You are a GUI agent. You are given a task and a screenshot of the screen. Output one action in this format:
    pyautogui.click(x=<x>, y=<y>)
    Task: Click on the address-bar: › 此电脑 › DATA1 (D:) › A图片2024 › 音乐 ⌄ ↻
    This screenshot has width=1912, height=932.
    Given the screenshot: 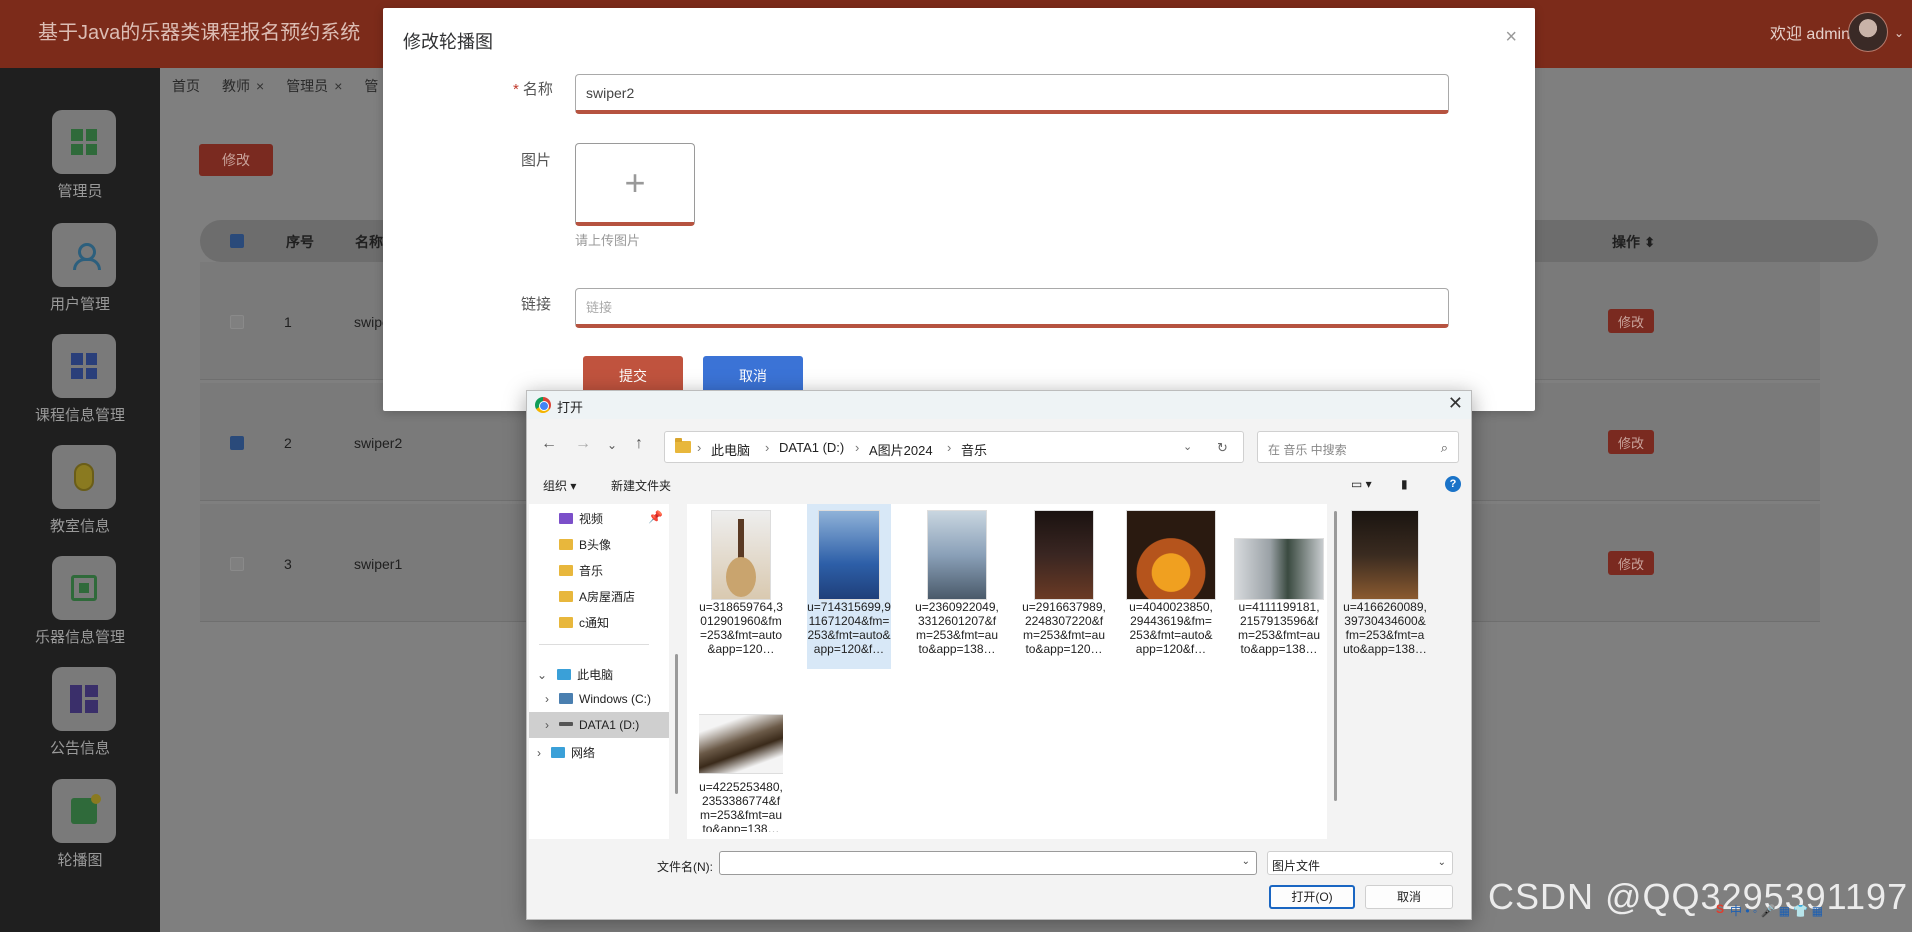 What is the action you would take?
    pyautogui.click(x=954, y=447)
    